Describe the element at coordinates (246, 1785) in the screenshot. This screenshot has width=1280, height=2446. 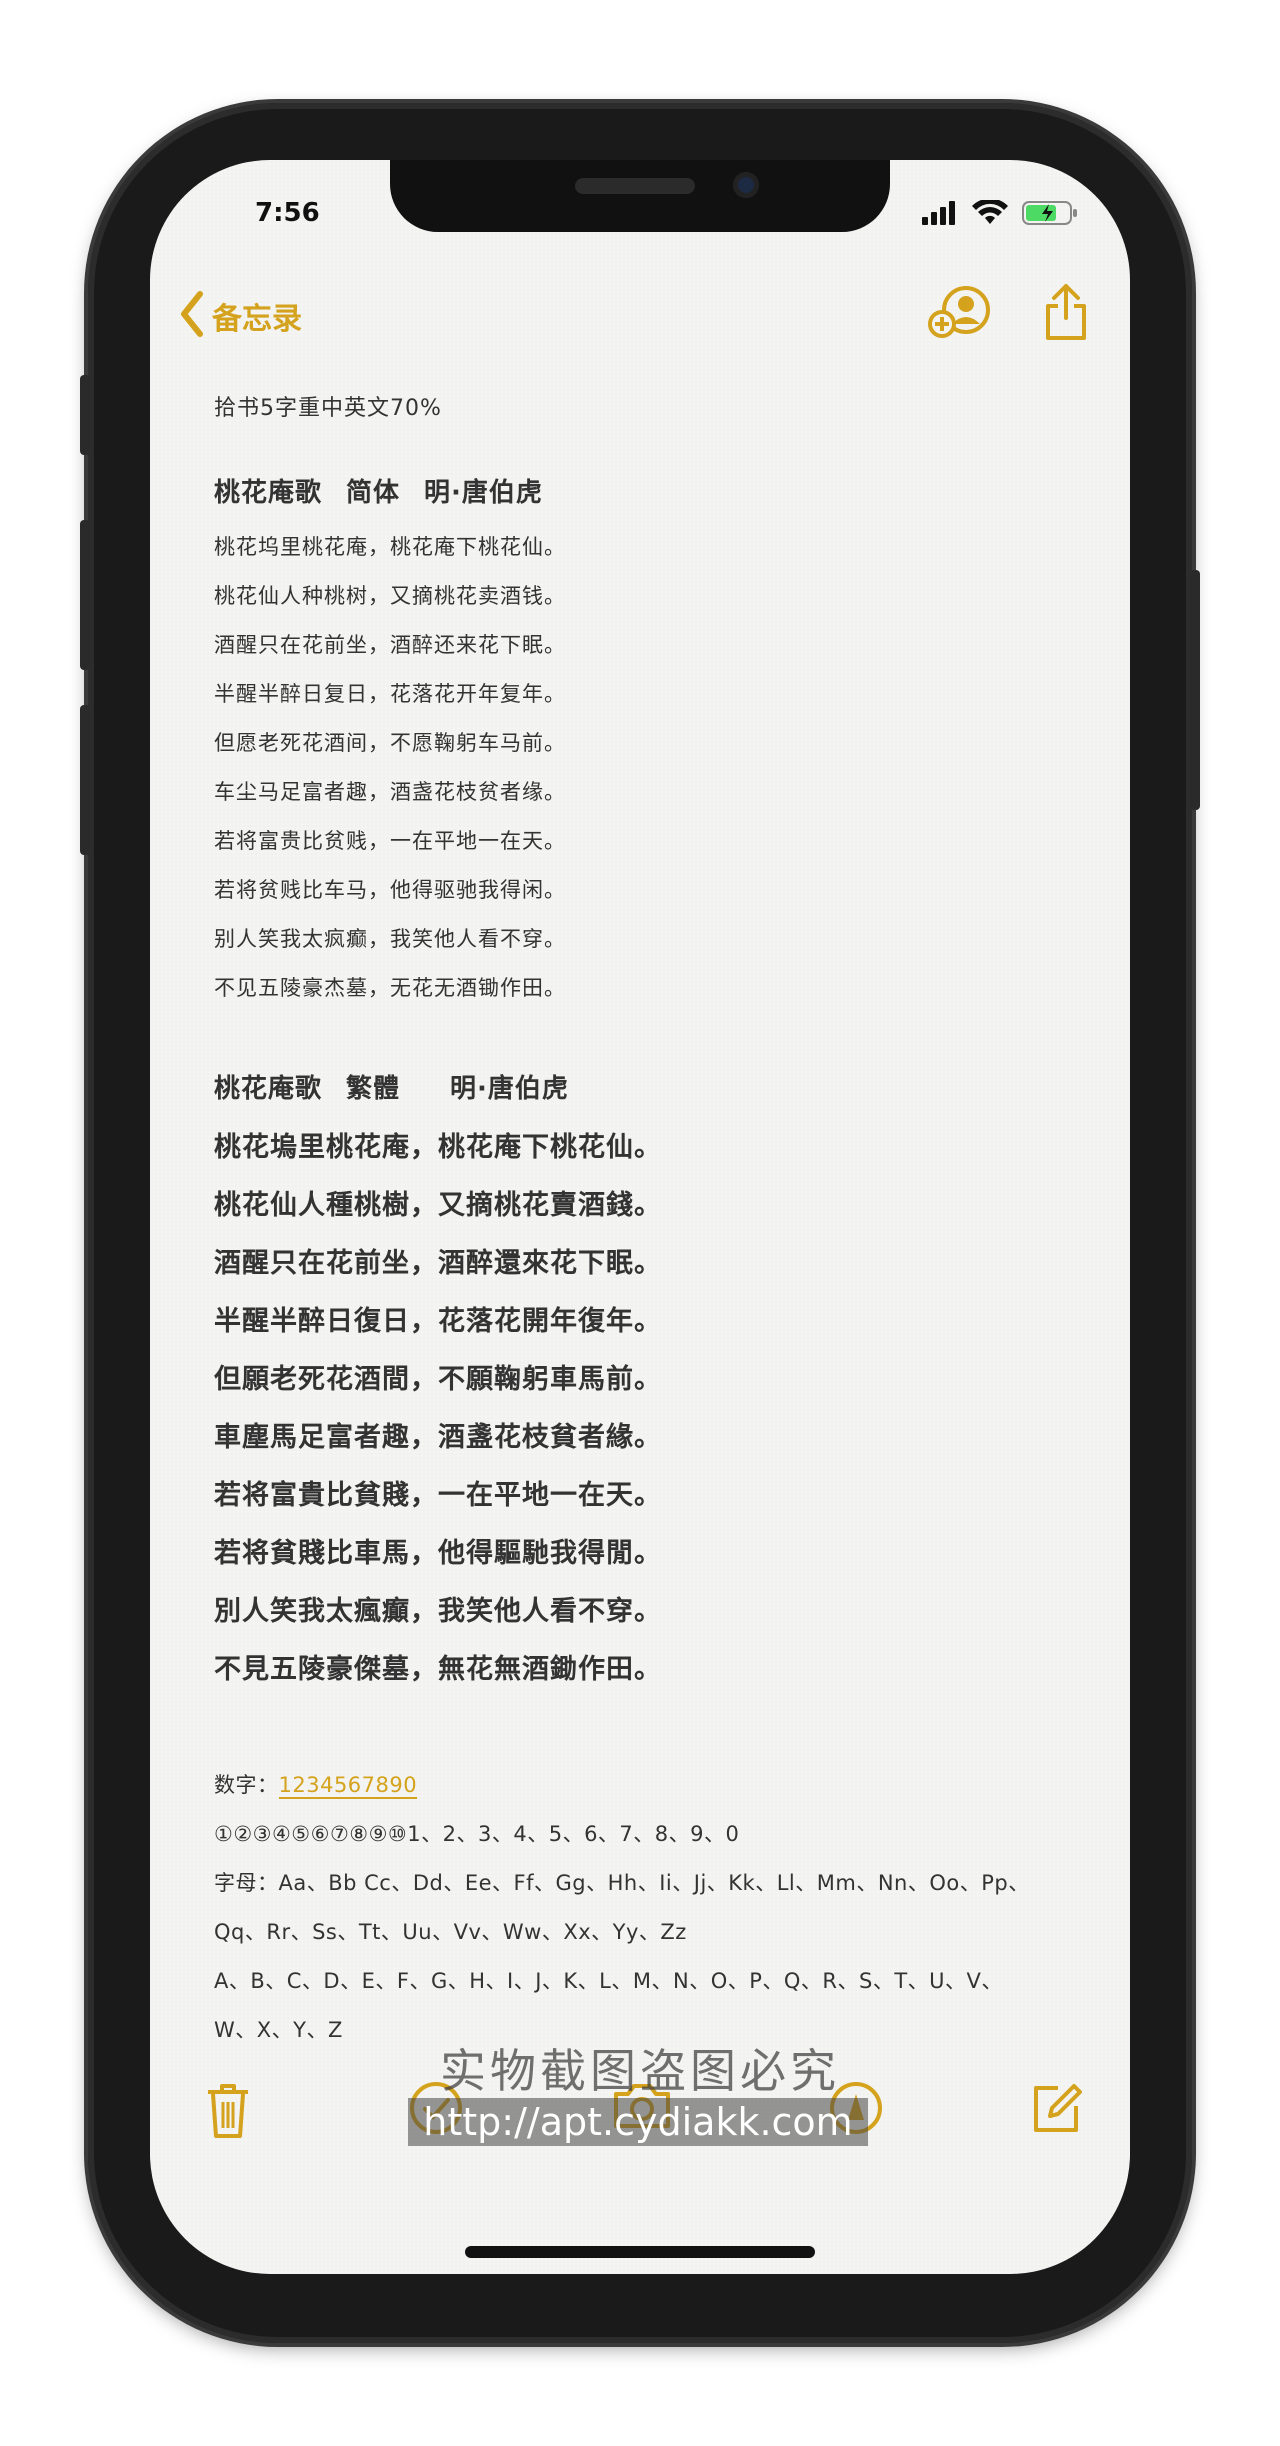
I see `numbers-label: 数字：` at that location.